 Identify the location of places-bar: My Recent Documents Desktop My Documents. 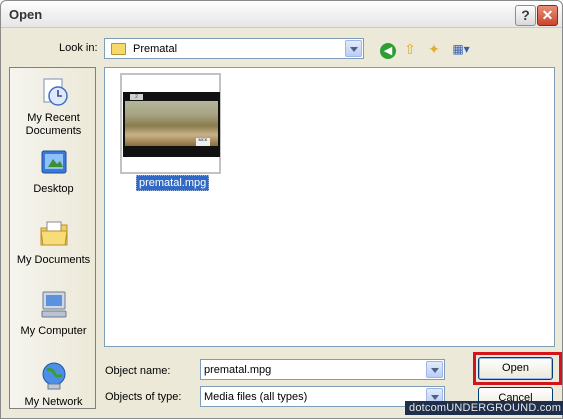
(52, 238).